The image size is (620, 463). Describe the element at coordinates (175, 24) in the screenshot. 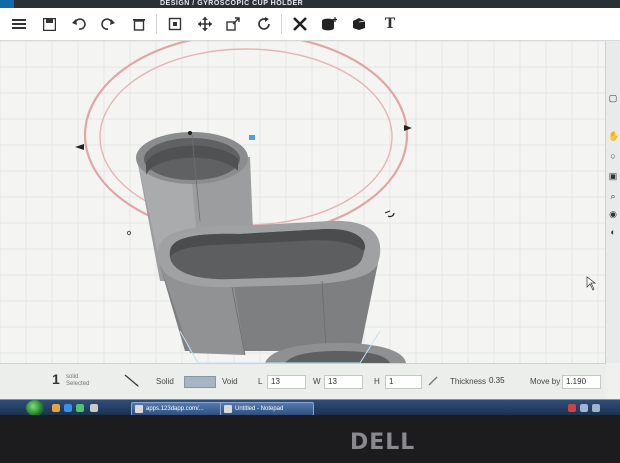

I see `select-icon` at that location.